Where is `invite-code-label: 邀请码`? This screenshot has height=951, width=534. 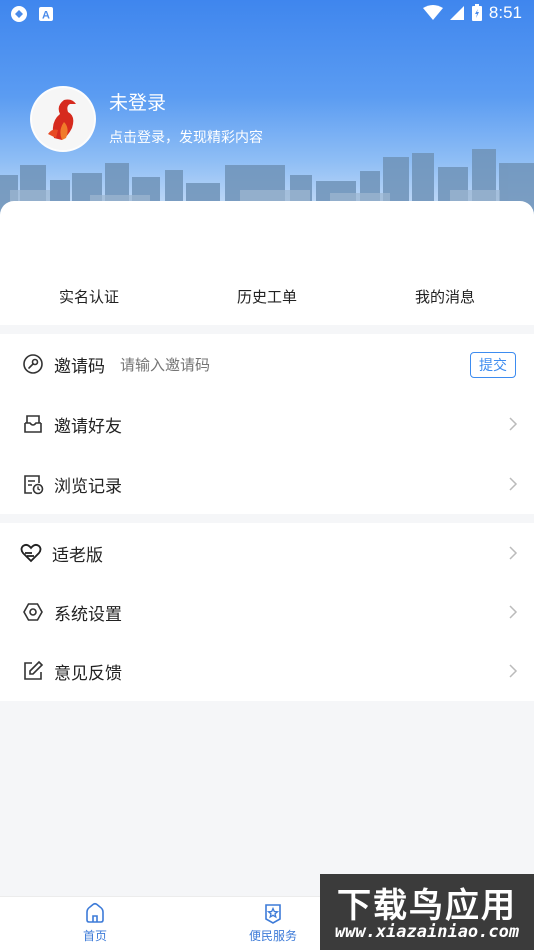 invite-code-label: 邀请码 is located at coordinates (79, 367).